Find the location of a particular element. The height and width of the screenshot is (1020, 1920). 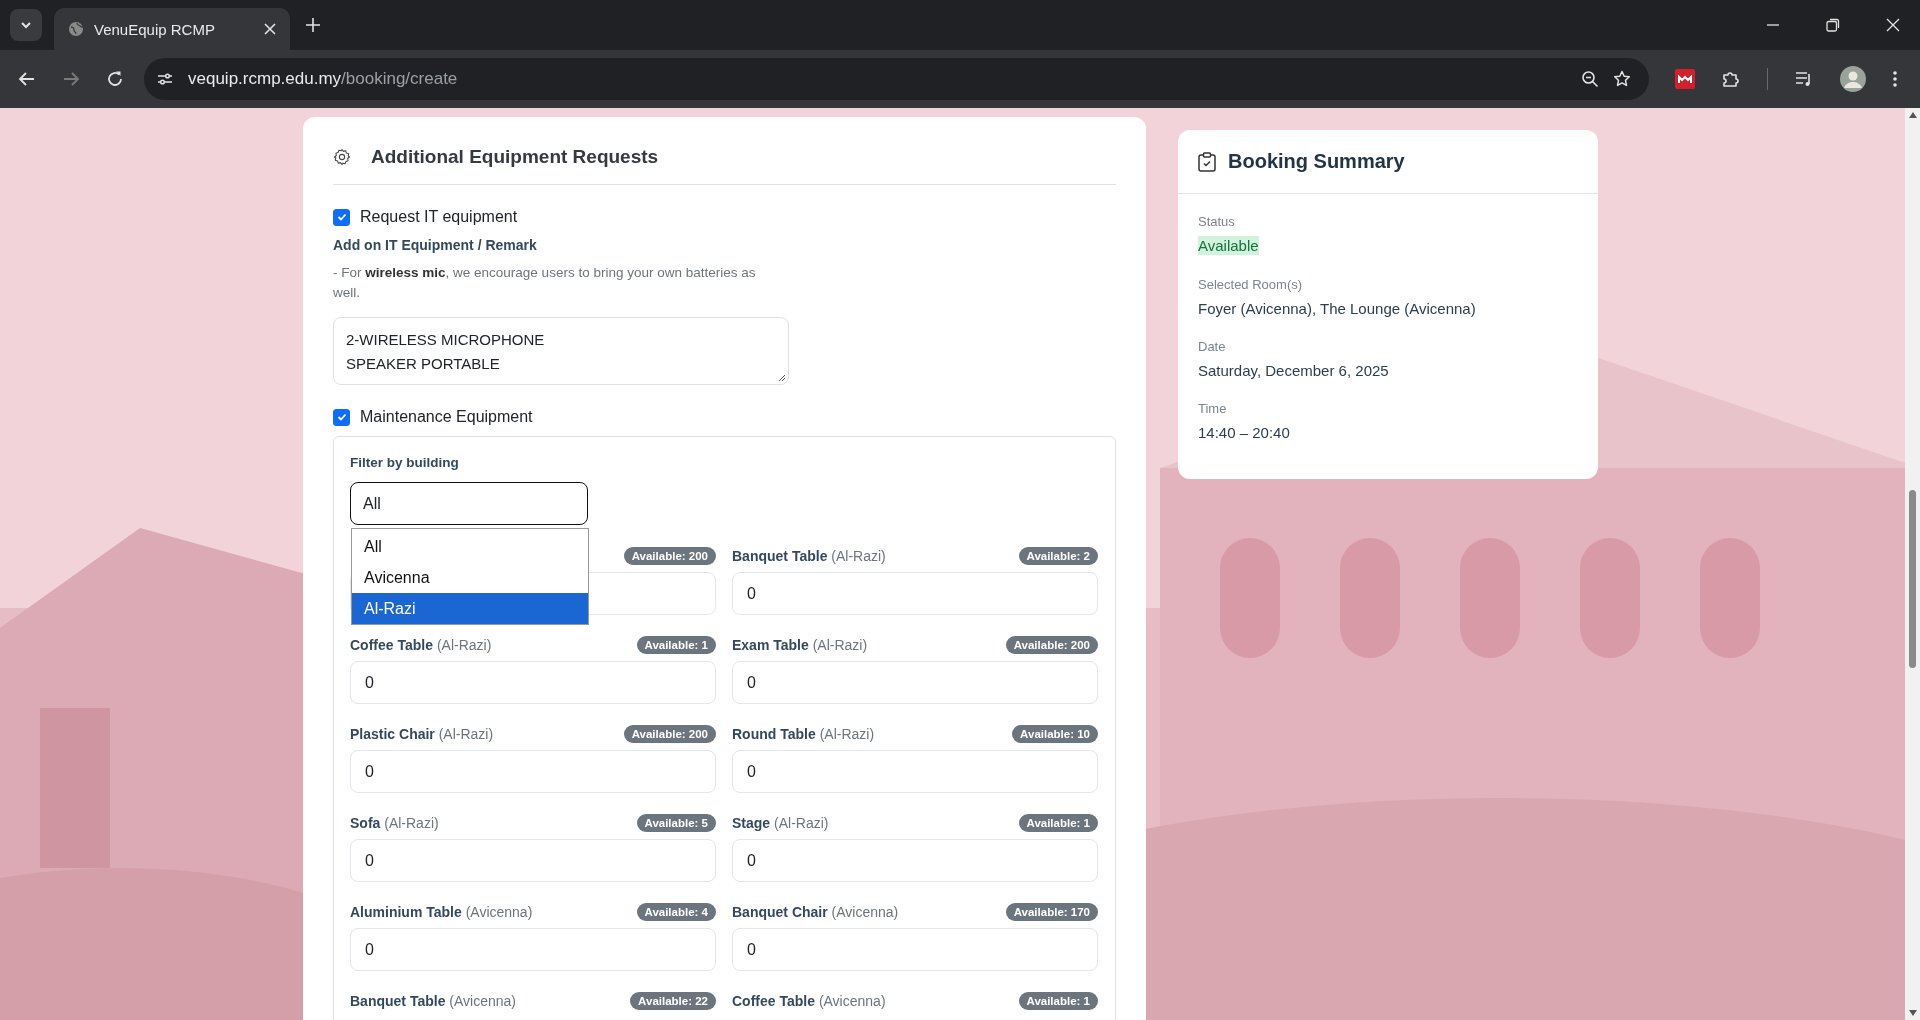

equipment-label: Round Table (Al-Razi) is located at coordinates (803, 734).